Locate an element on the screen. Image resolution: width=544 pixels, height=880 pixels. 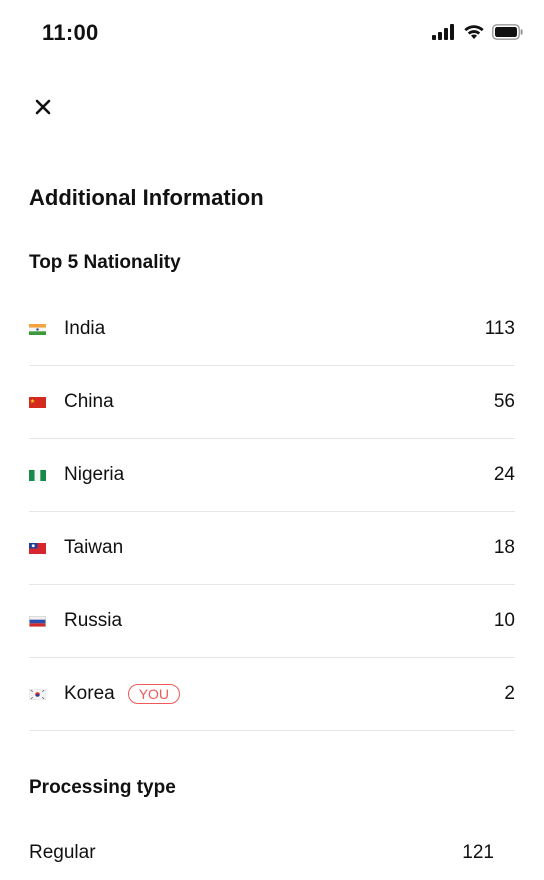
india-flag-icon is located at coordinates (37, 329).